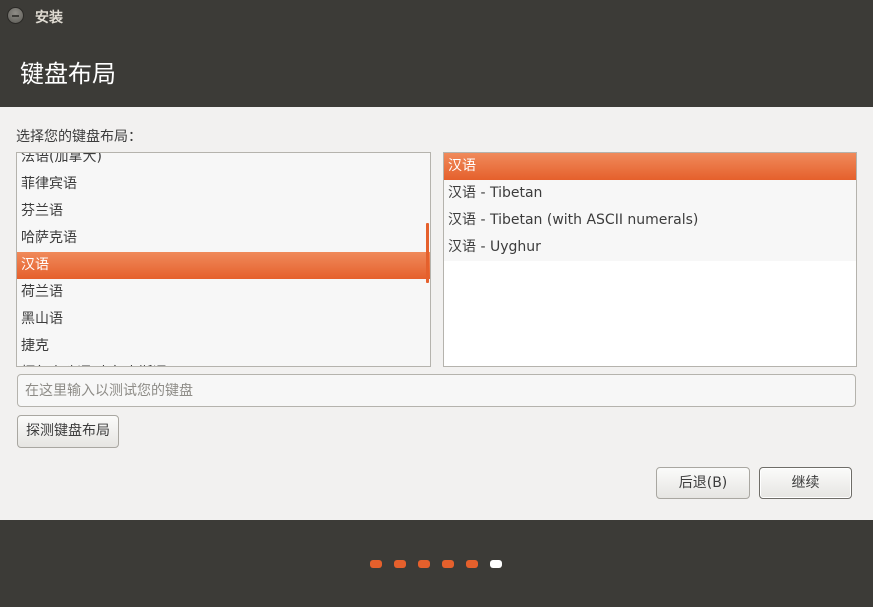 The width and height of the screenshot is (873, 607). Describe the element at coordinates (49, 18) in the screenshot. I see `window-title: 安装` at that location.